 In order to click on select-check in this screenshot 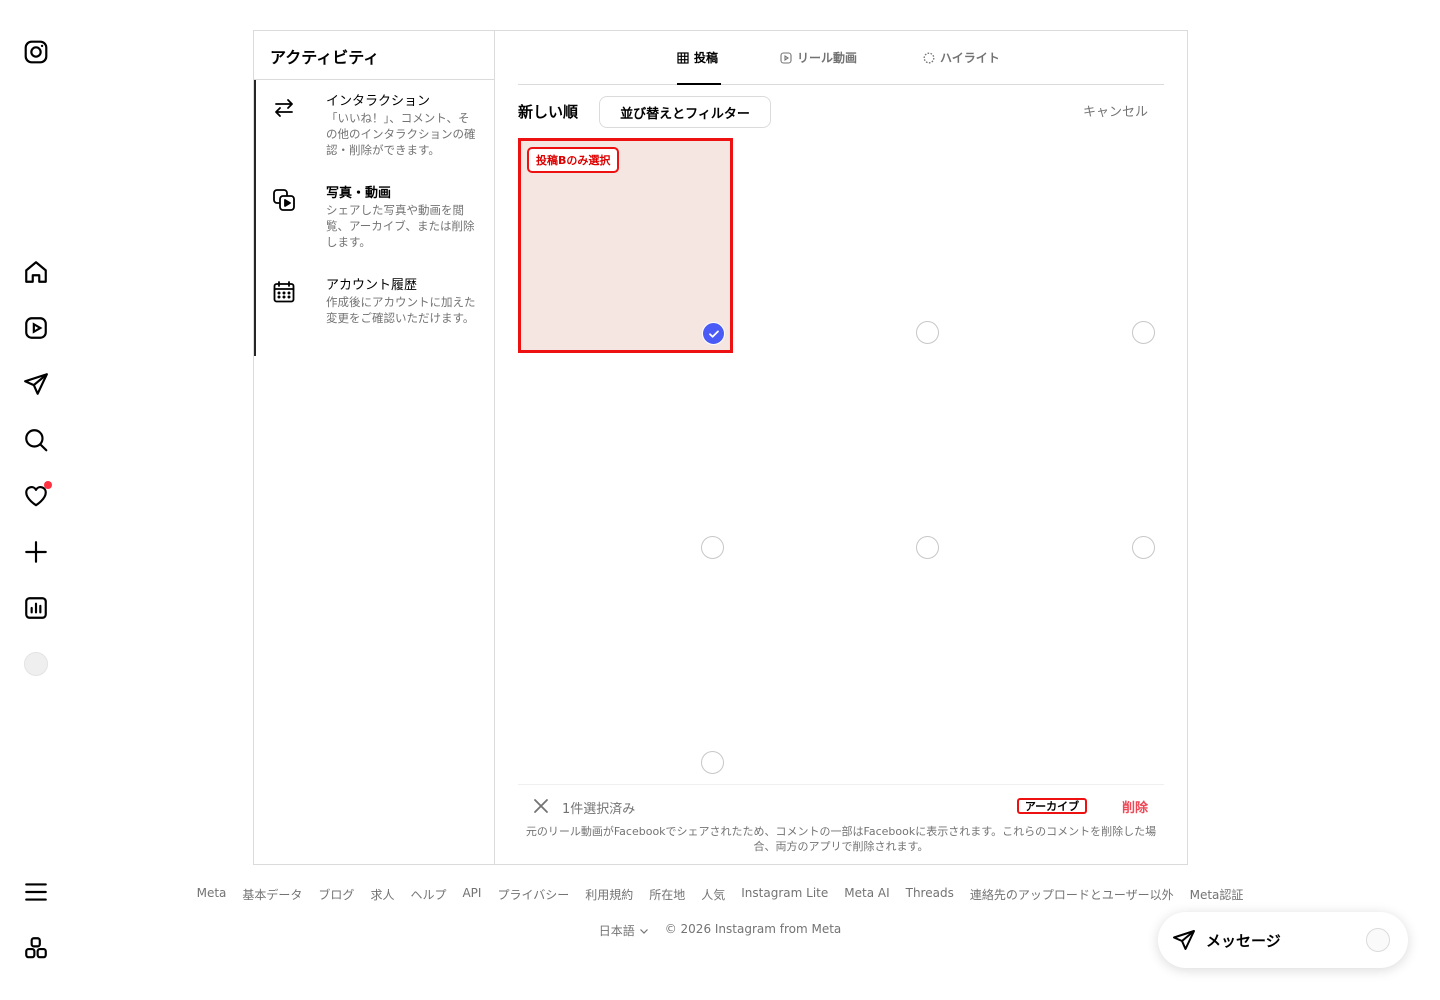, I will do `click(713, 333)`.